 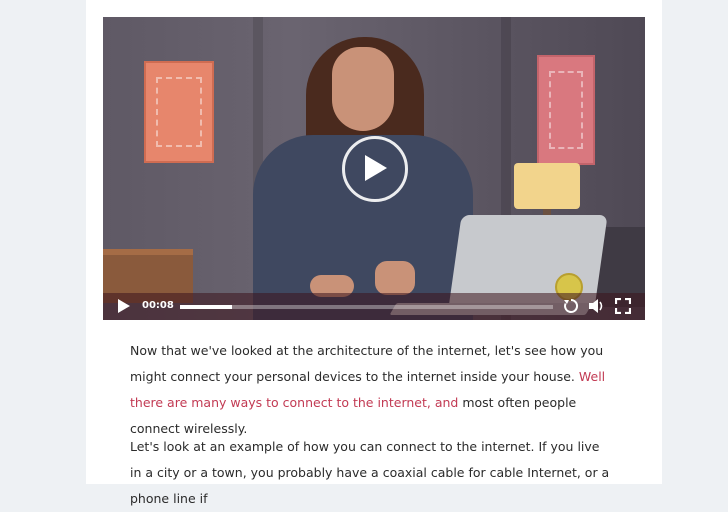 I want to click on video-controls: 00:08, so click(x=374, y=306).